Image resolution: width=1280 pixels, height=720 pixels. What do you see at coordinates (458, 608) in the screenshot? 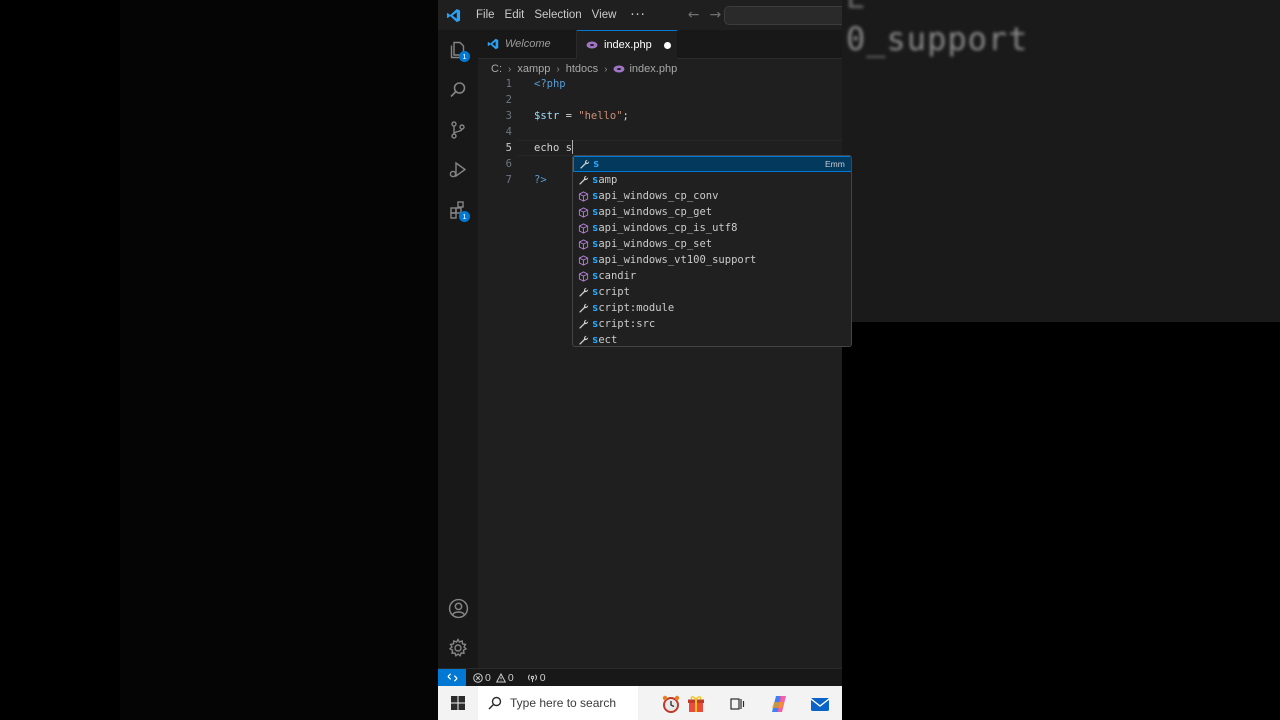
I see `account-icon` at bounding box center [458, 608].